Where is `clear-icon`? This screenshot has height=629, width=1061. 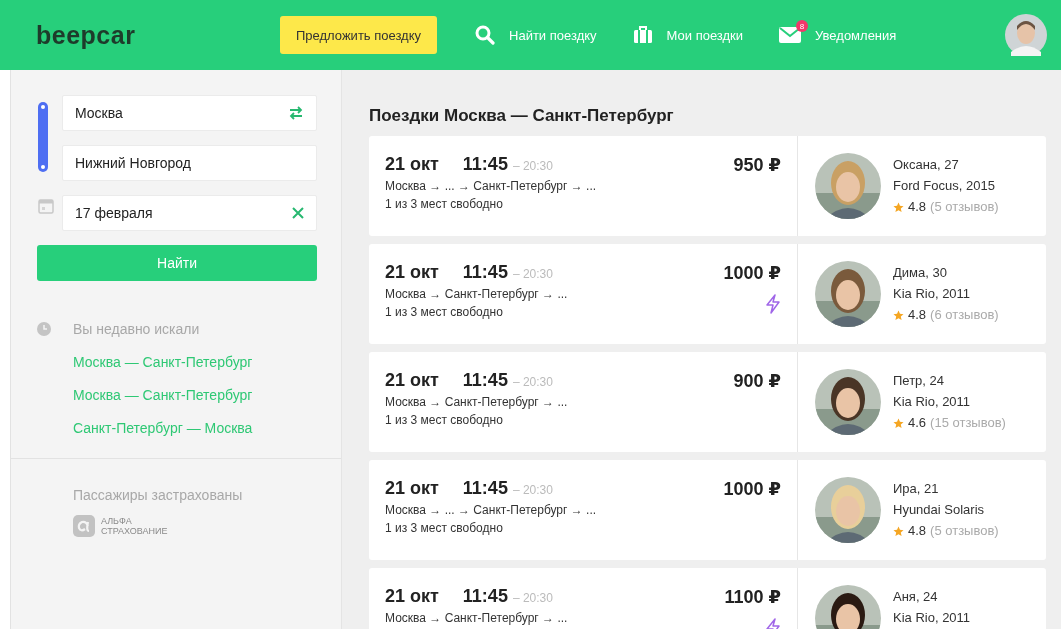 clear-icon is located at coordinates (298, 213).